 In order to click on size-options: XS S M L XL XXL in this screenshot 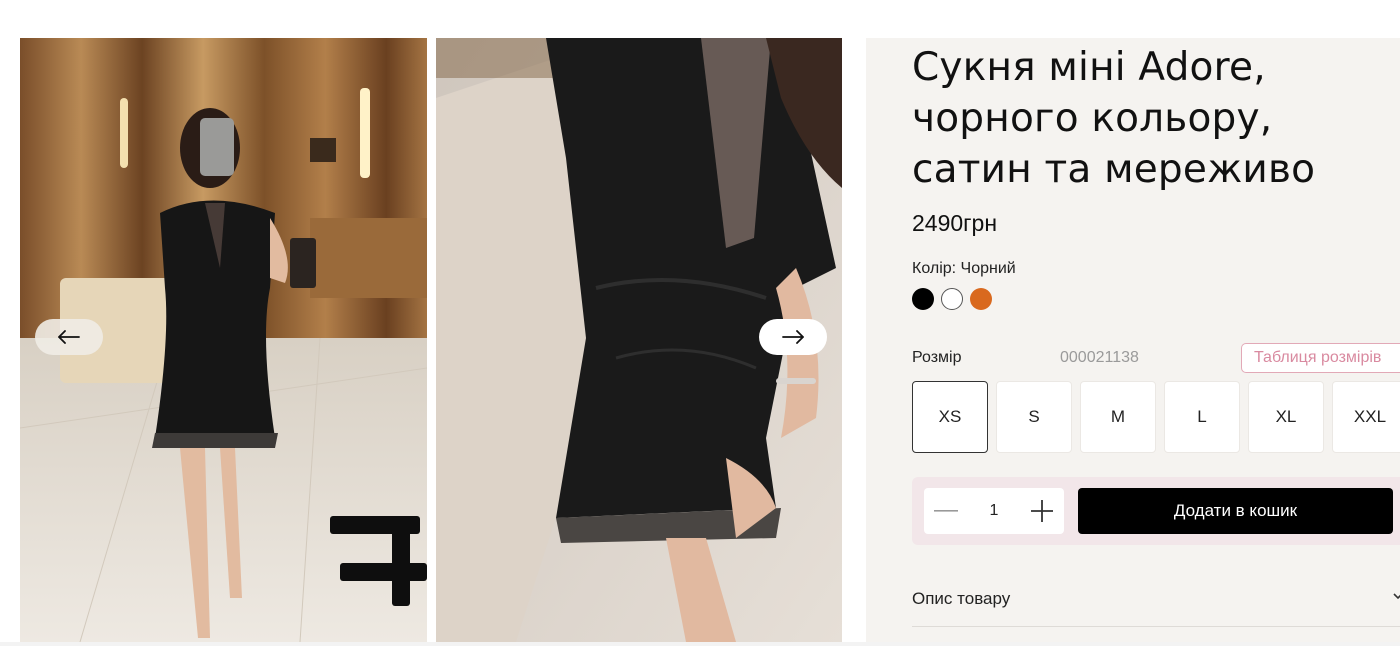, I will do `click(1156, 417)`.